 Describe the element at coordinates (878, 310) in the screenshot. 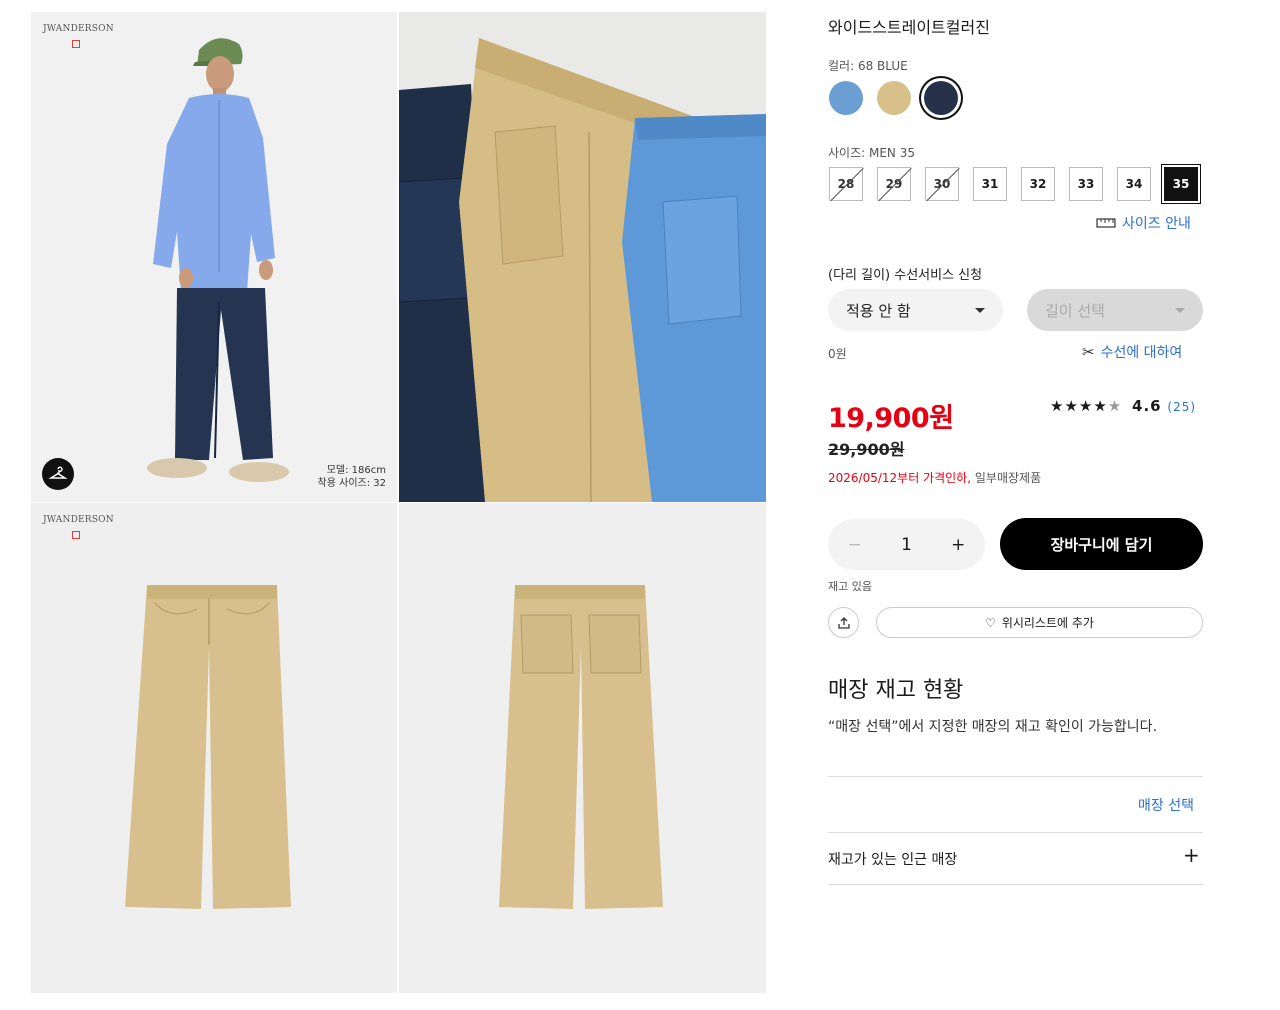

I see `alteration-select-value: 적용 안 함` at that location.